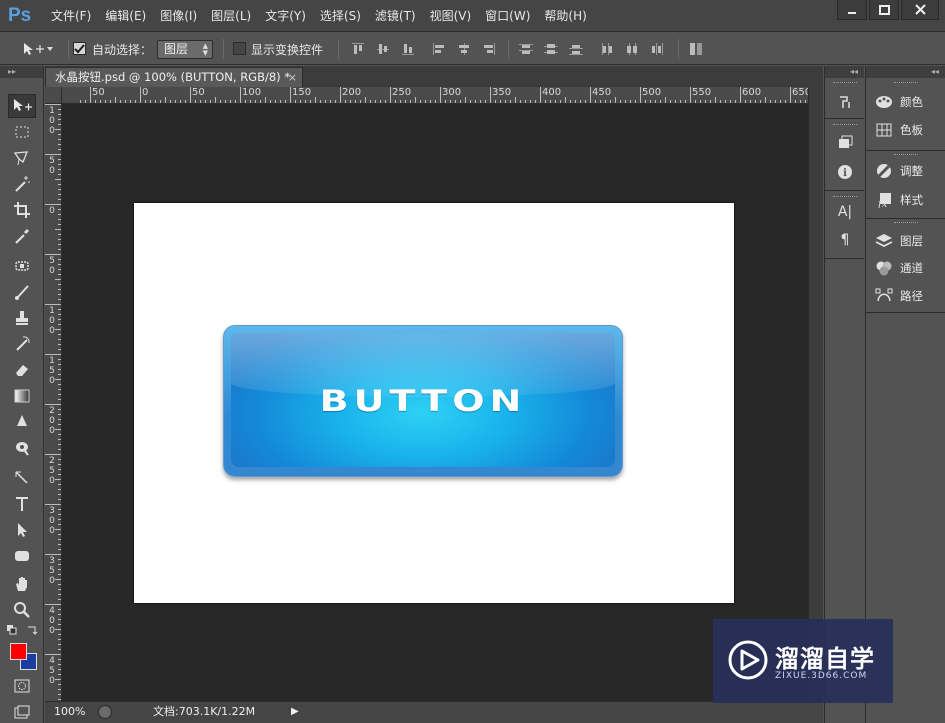 The width and height of the screenshot is (945, 723). I want to click on ruler-label: 100, so click(52, 121).